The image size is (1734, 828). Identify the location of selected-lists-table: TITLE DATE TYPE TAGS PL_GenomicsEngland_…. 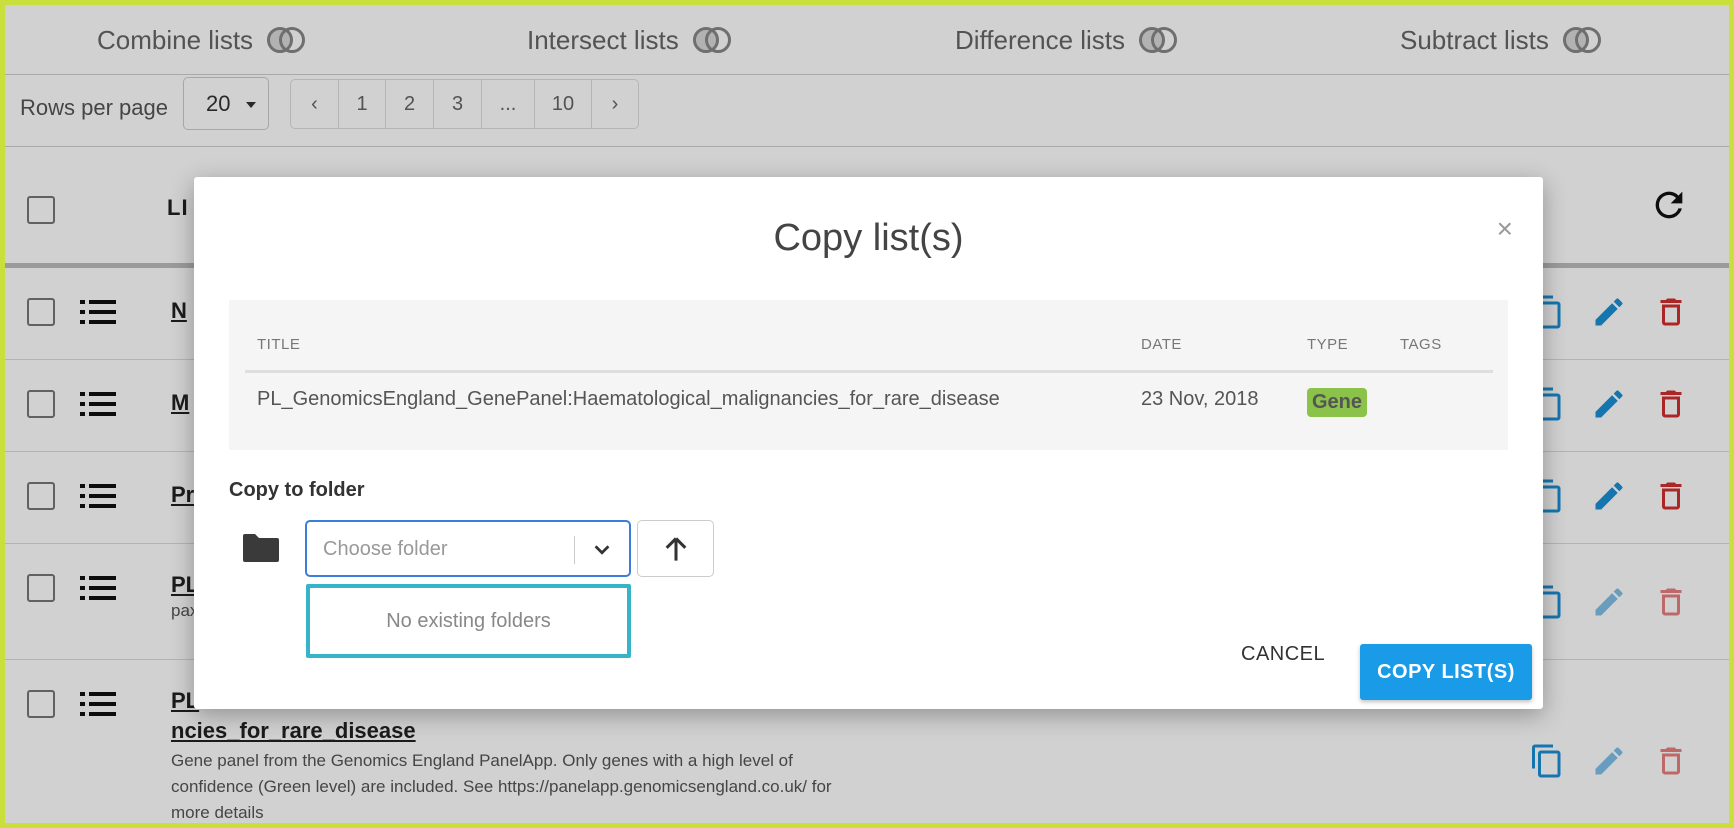
(868, 375).